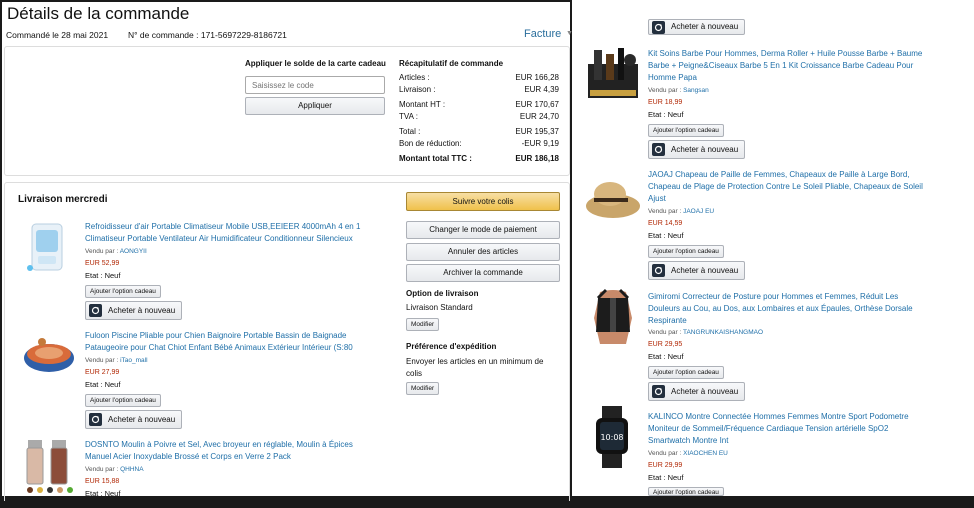 The height and width of the screenshot is (508, 974). What do you see at coordinates (116, 251) in the screenshot?
I see `item-seller: Vendu par : AONGYII` at bounding box center [116, 251].